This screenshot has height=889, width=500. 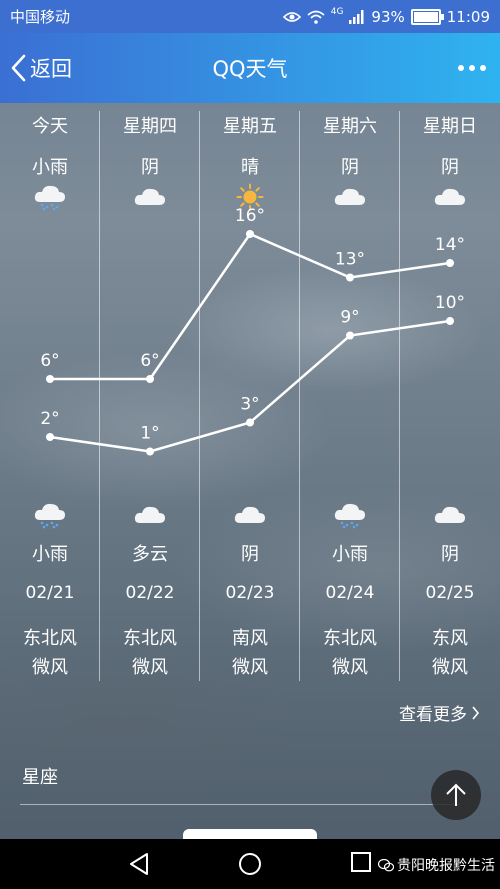 What do you see at coordinates (427, 16) in the screenshot?
I see `battery-icon` at bounding box center [427, 16].